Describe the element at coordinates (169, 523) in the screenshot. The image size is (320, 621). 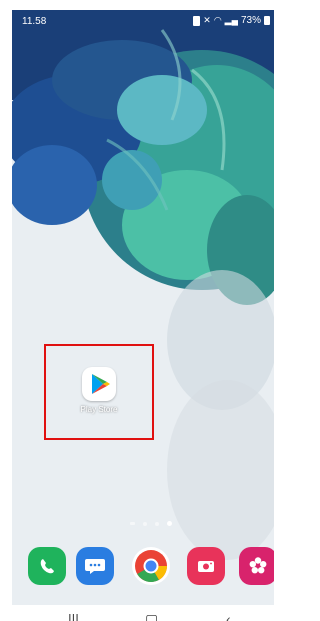
I see `page-dot-active` at that location.